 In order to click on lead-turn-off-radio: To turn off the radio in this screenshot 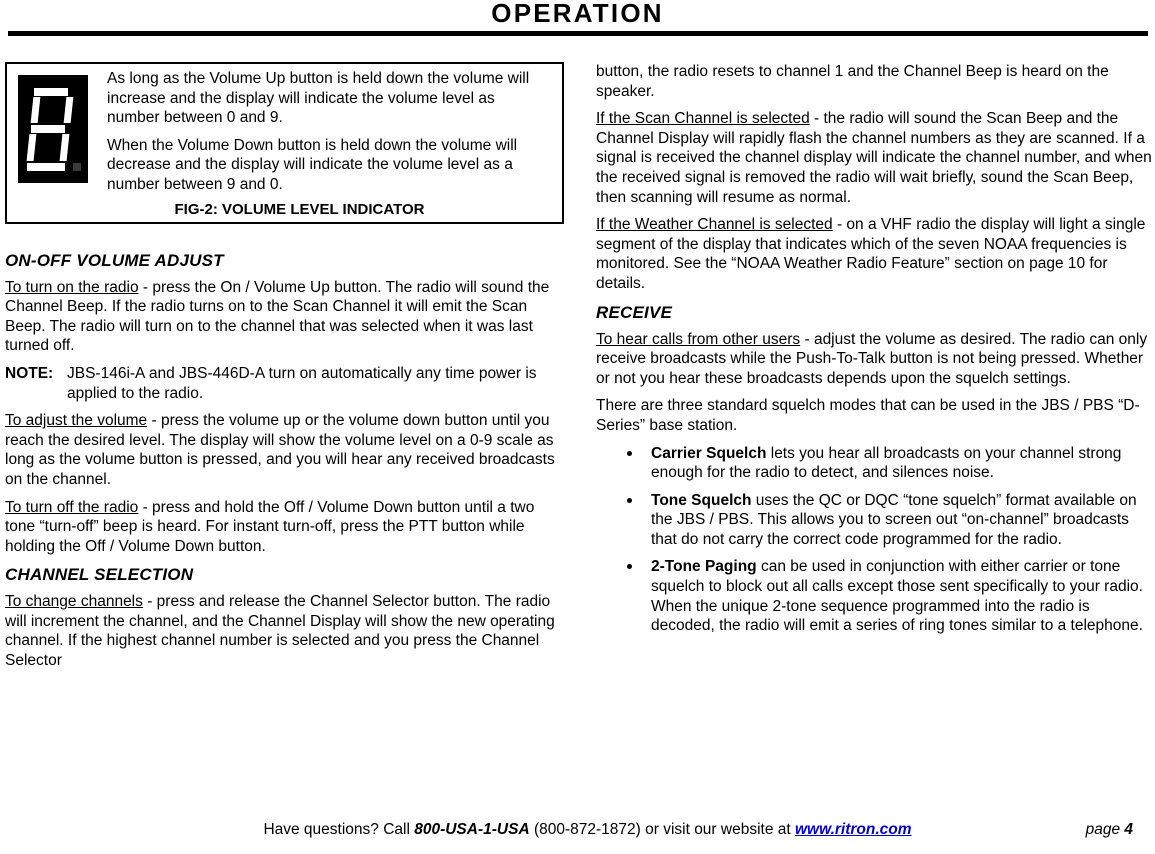, I will do `click(72, 507)`.